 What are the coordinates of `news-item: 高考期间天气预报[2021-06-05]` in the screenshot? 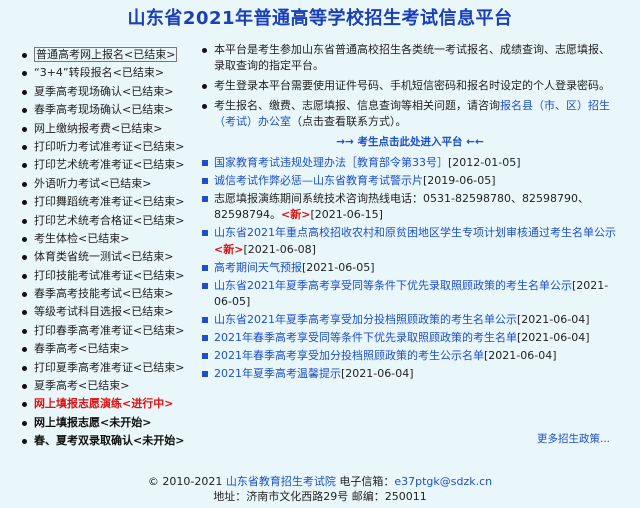 It's located at (410, 268).